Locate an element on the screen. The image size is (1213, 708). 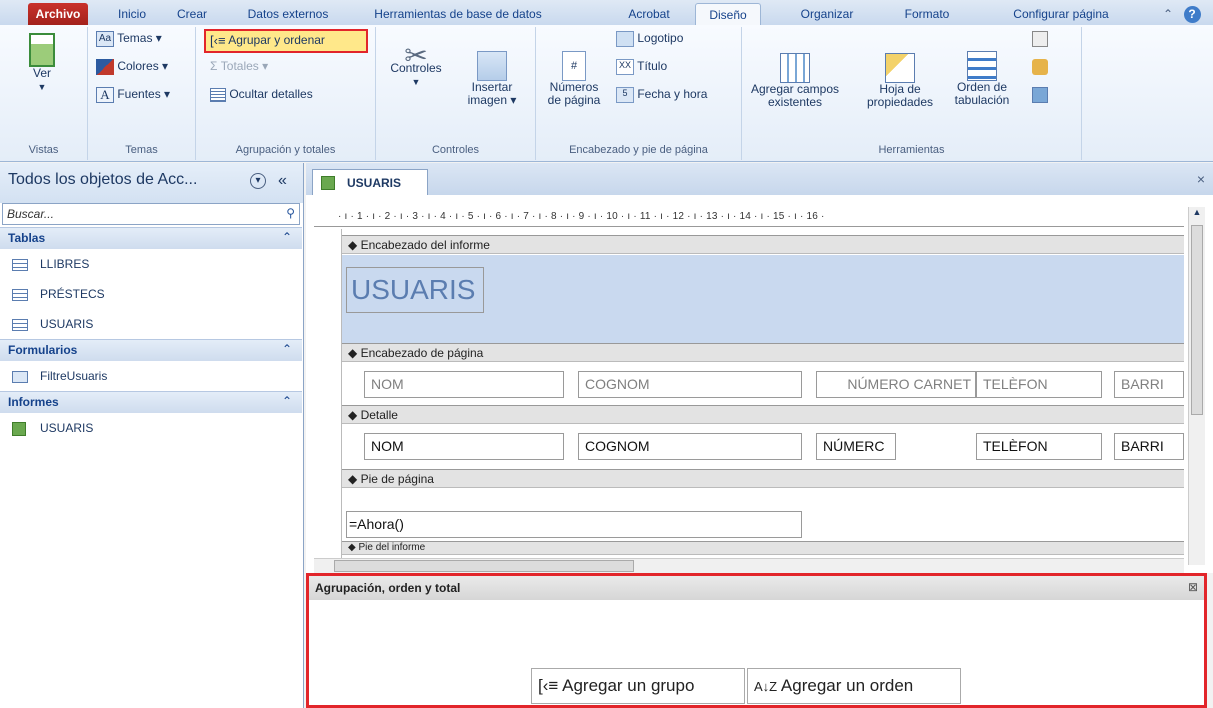
band-detalle: ◆ Detalle is located at coordinates (763, 414).